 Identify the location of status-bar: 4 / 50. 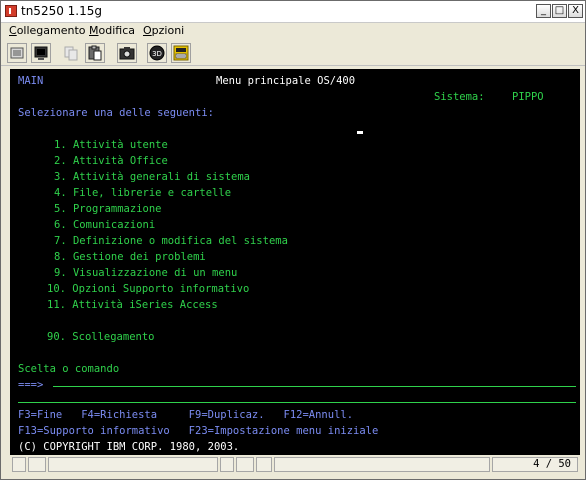
(295, 464).